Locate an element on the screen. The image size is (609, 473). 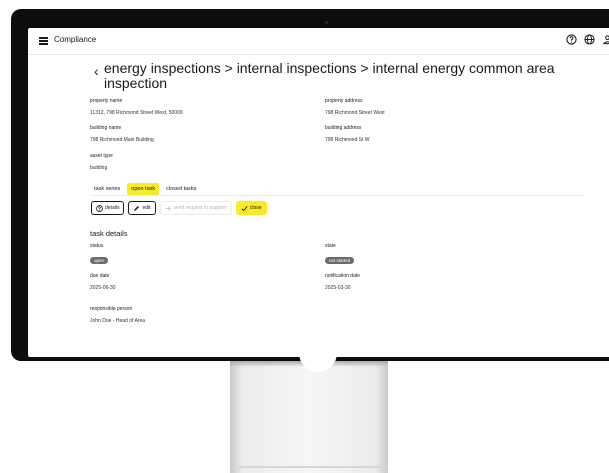
property-address-label: property address is located at coordinates (344, 101).